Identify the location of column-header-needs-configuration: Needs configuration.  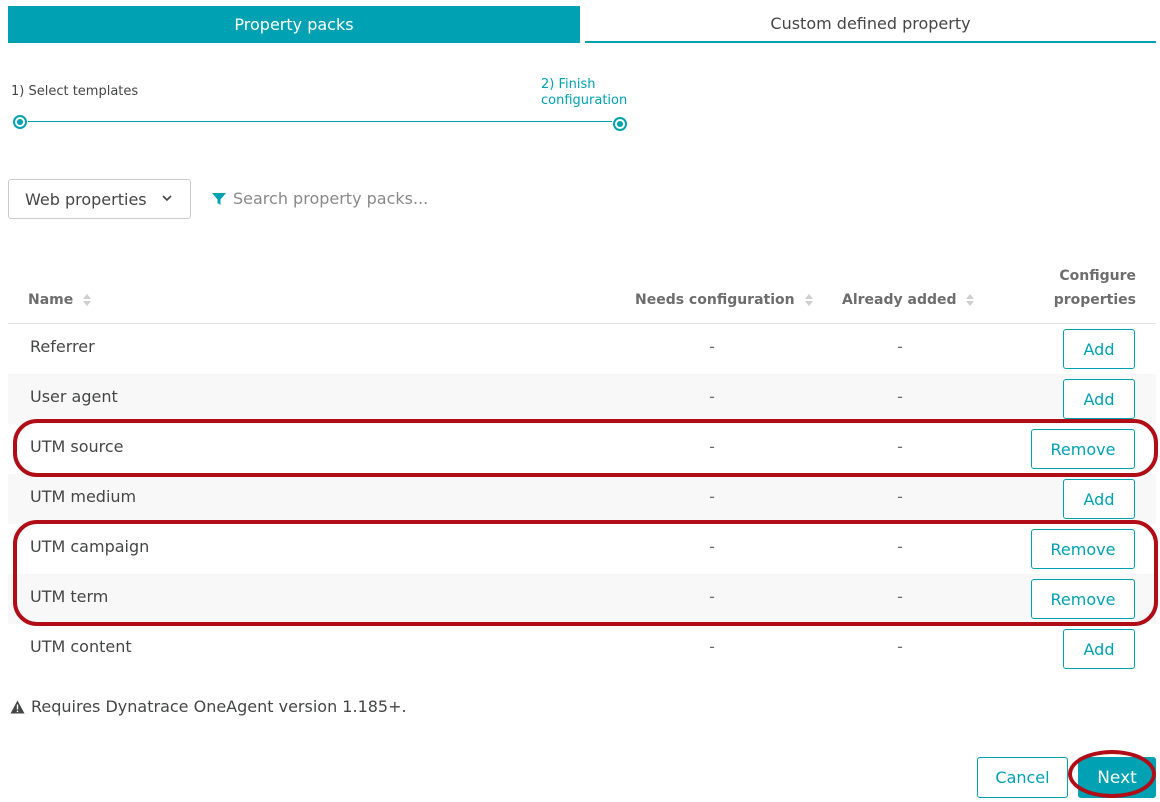
(724, 300).